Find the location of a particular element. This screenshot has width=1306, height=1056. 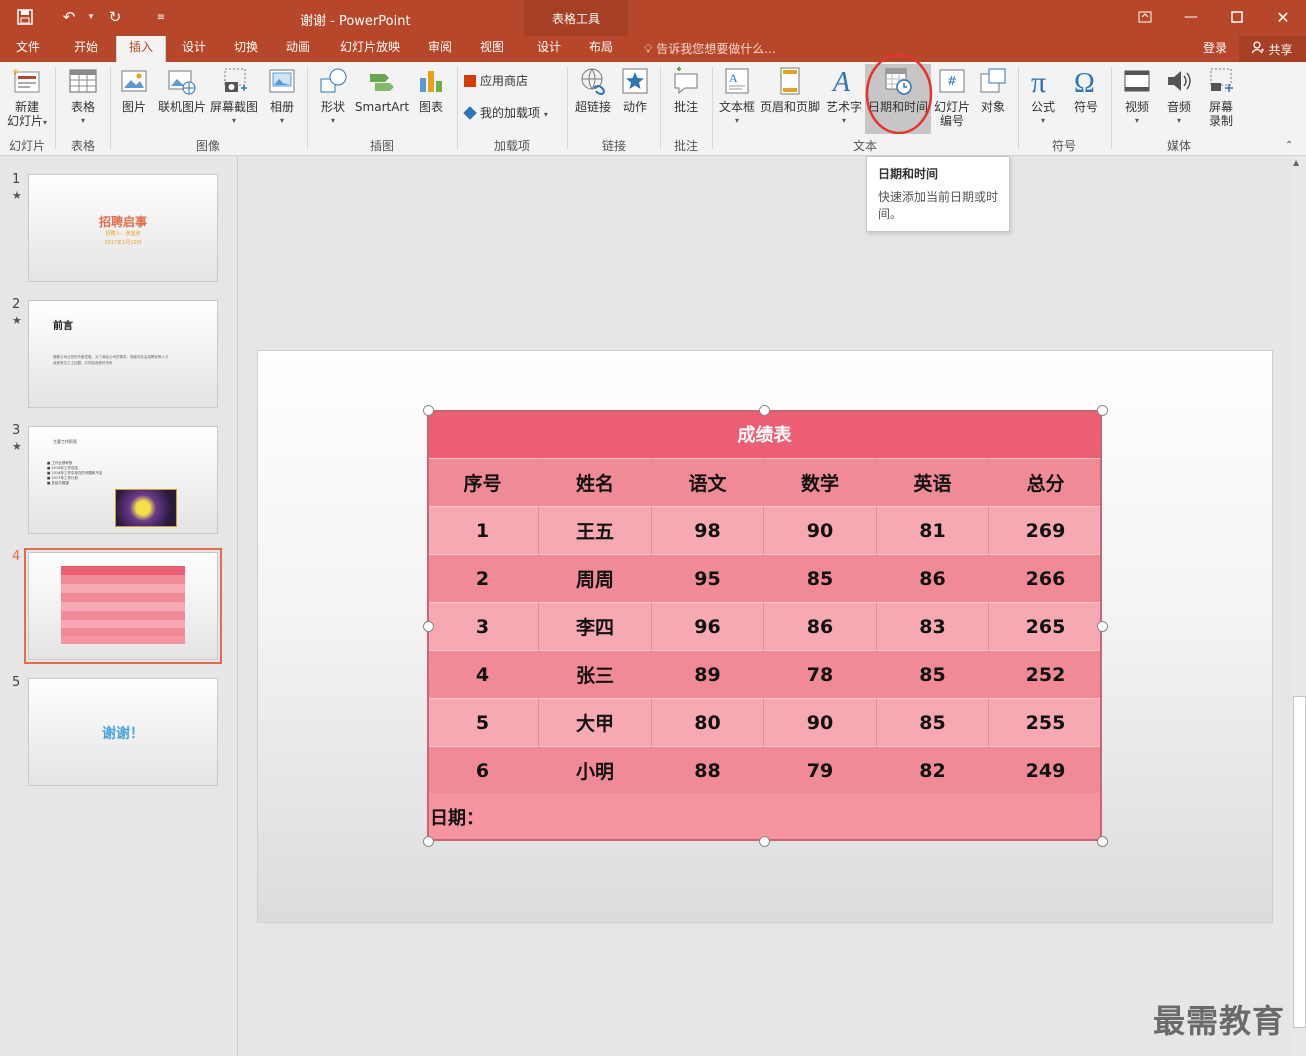

tab-slideshow: 幻灯片放映 is located at coordinates (370, 49).